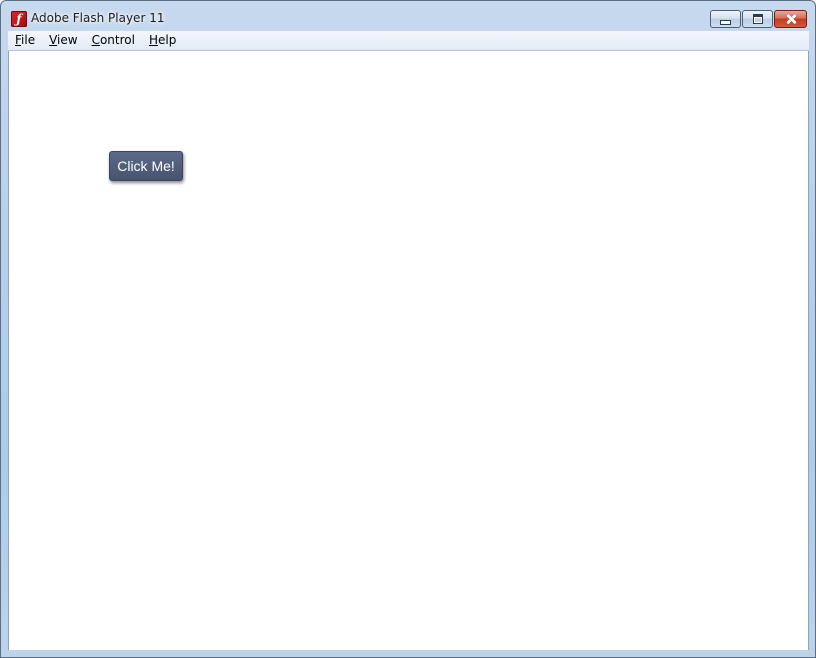  I want to click on menu-control-accel: C, so click(95, 40).